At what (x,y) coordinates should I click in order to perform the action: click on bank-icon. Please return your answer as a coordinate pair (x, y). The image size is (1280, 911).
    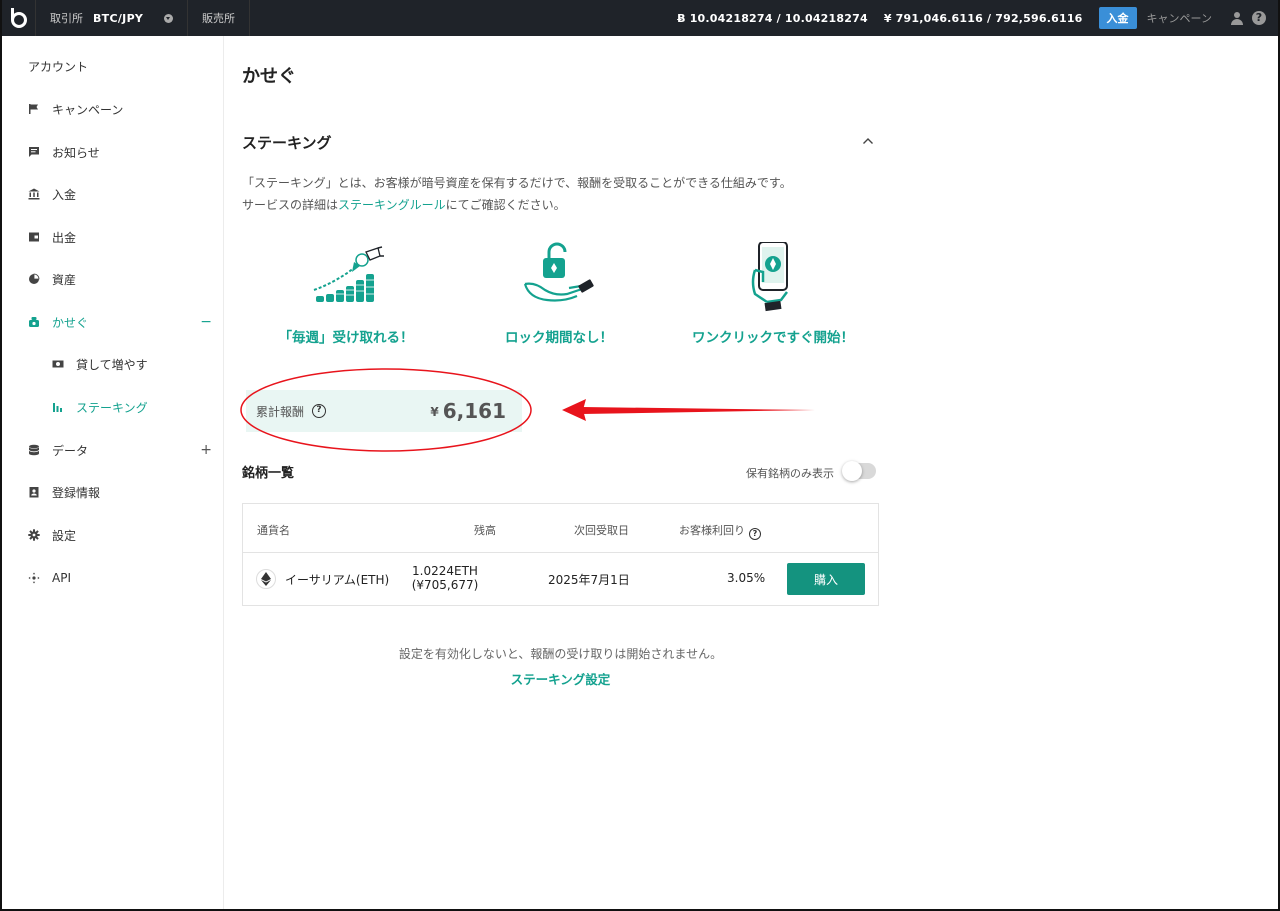
    Looking at the image, I should click on (34, 194).